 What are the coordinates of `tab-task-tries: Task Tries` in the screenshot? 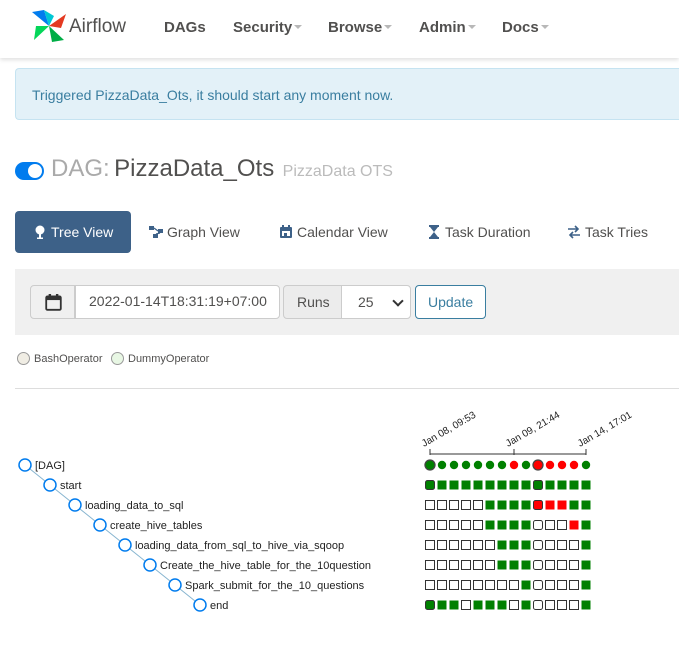 It's located at (607, 232).